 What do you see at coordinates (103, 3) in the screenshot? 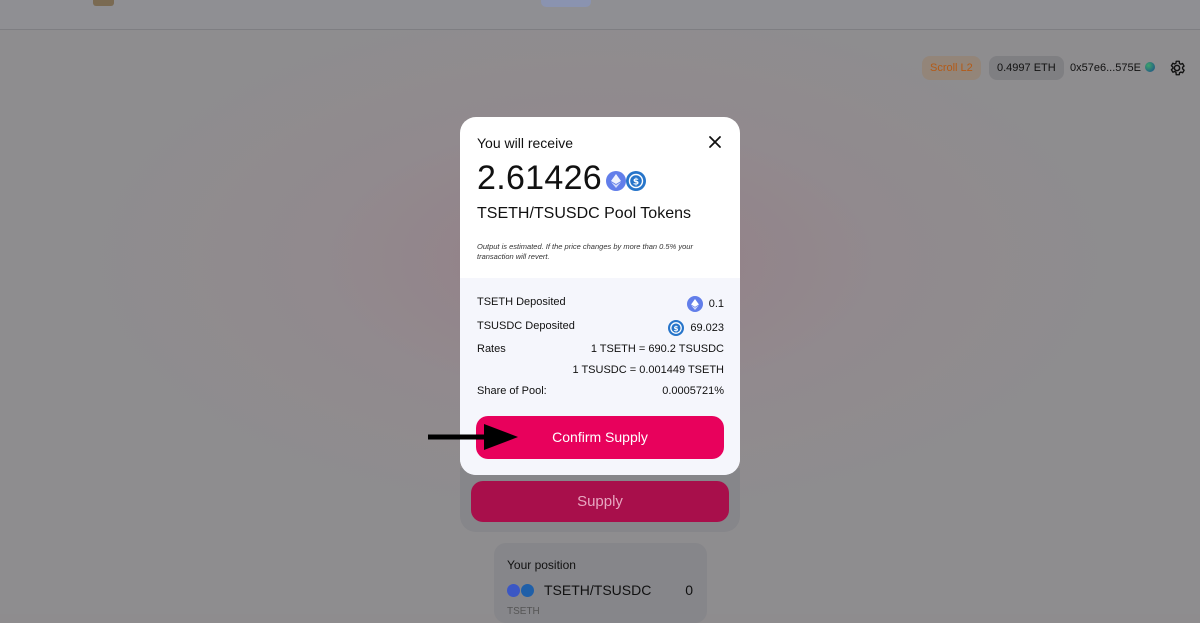
I see `app-logo` at bounding box center [103, 3].